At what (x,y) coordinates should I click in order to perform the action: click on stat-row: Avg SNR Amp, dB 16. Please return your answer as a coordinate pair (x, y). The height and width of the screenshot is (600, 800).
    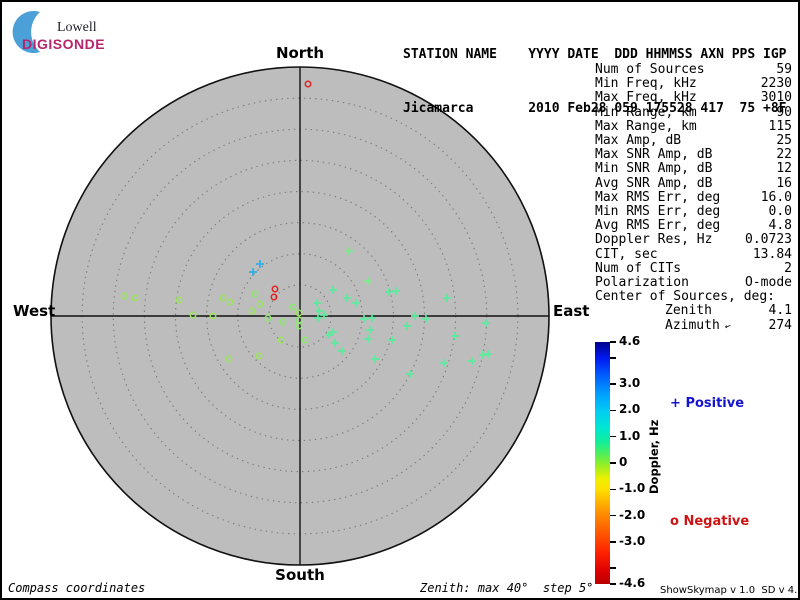
    Looking at the image, I should click on (693, 183).